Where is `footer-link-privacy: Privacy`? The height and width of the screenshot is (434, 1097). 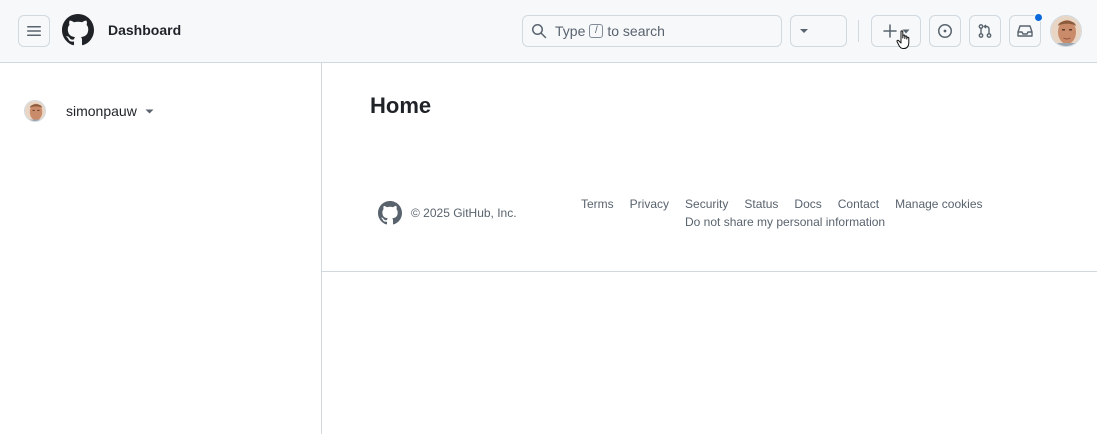 footer-link-privacy: Privacy is located at coordinates (649, 204).